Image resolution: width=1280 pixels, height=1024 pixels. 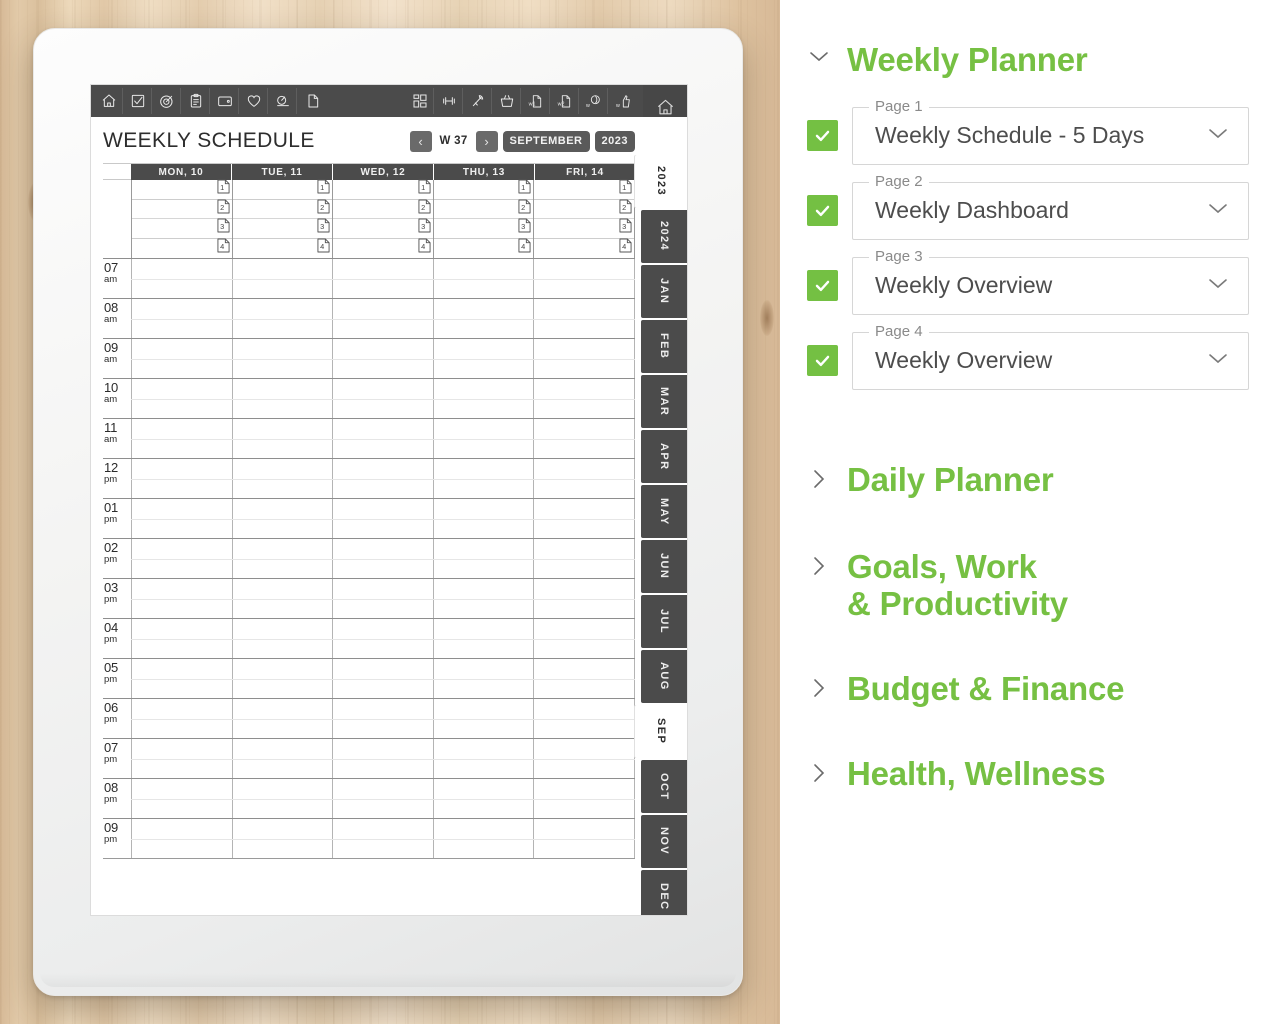 What do you see at coordinates (312, 101) in the screenshot?
I see `document-icon` at bounding box center [312, 101].